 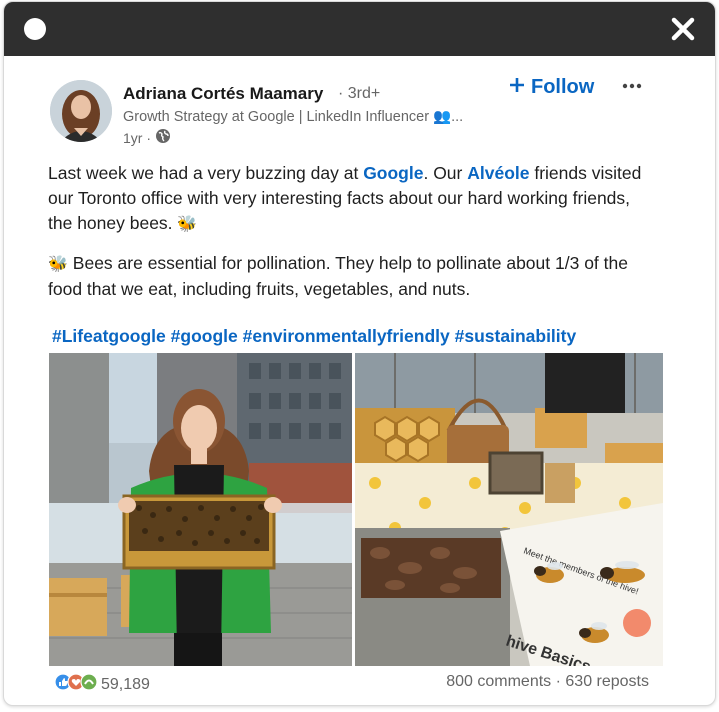 I want to click on post-time: 1yr ·, so click(x=137, y=137).